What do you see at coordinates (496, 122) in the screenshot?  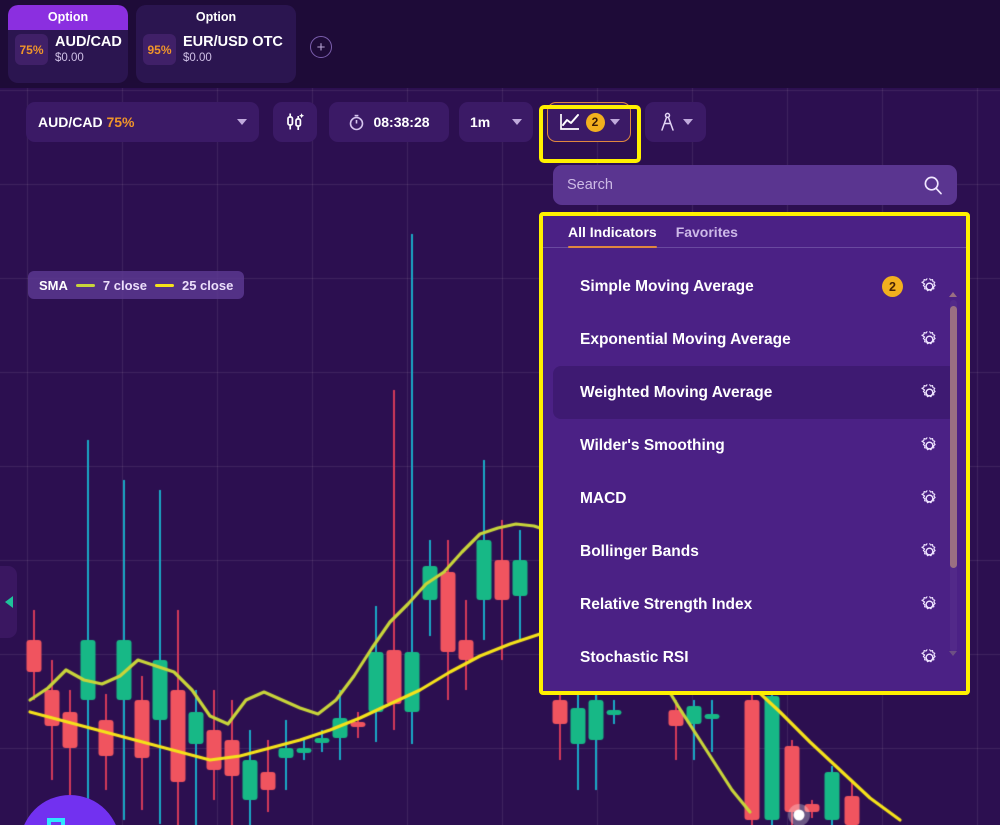 I see `timeframe-button: 1m` at bounding box center [496, 122].